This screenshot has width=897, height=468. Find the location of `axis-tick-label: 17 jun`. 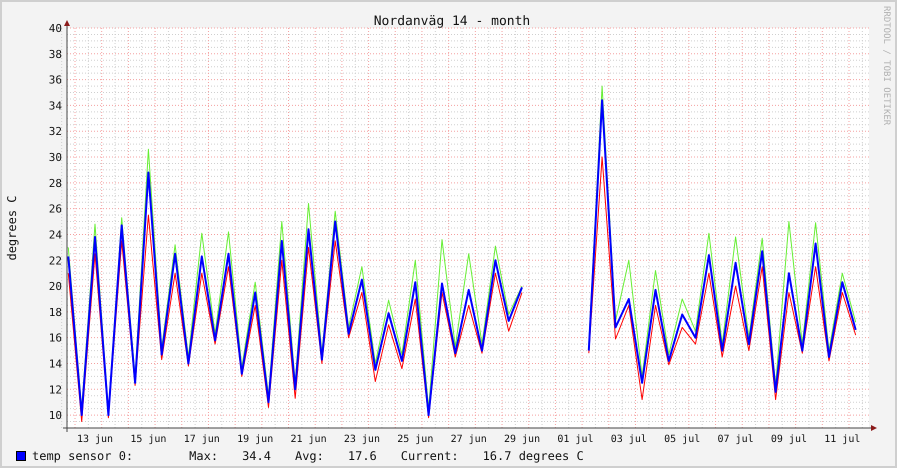

axis-tick-label: 17 jun is located at coordinates (202, 439).